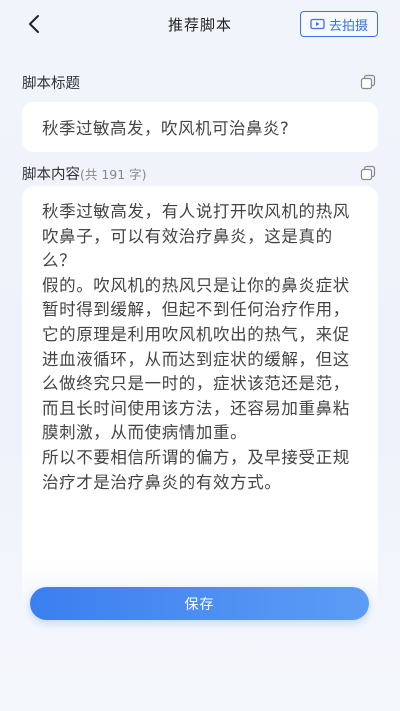 The height and width of the screenshot is (711, 400). What do you see at coordinates (113, 174) in the screenshot?
I see `word-count: (共 191 字)` at bounding box center [113, 174].